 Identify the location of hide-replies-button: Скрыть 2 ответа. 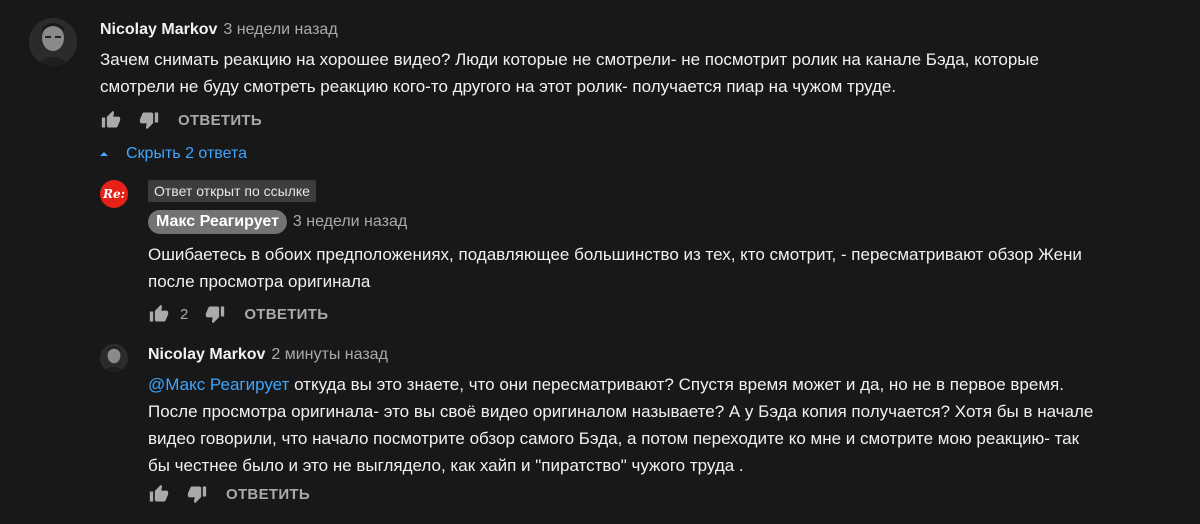
(172, 154).